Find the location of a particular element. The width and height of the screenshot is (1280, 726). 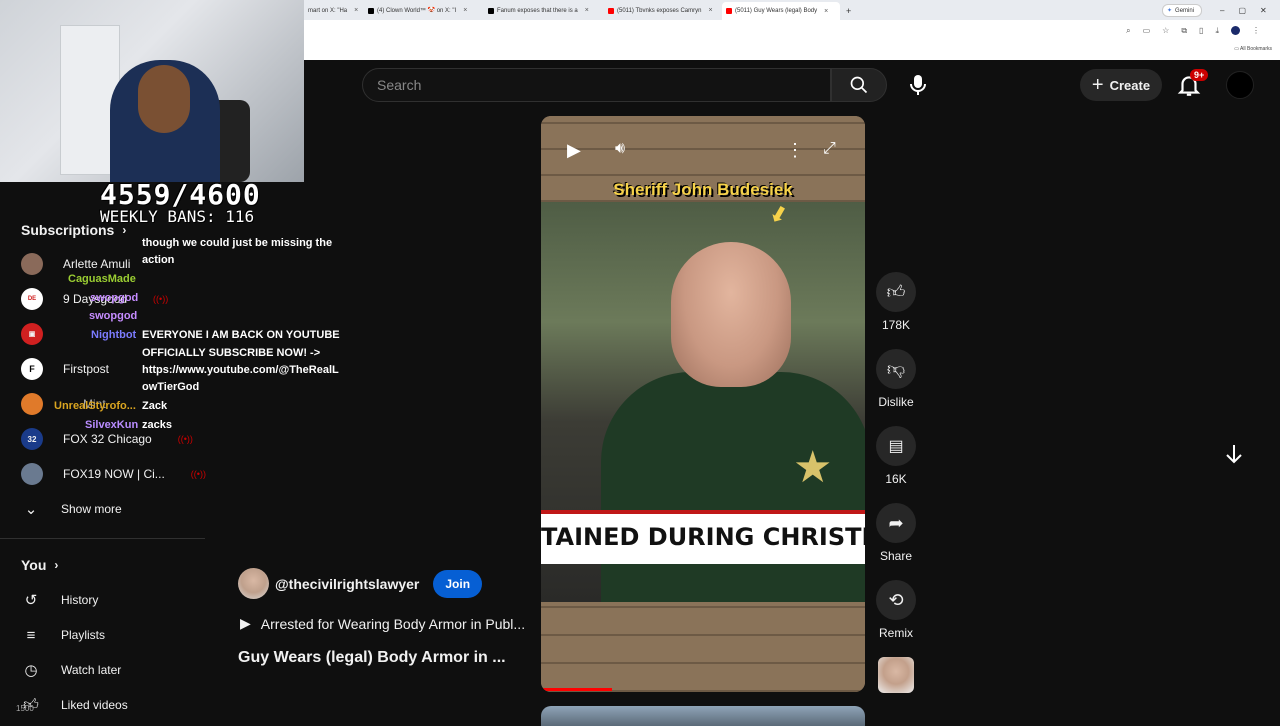

browser-tab: (4) Clown World™ 🤡 on X: "I × is located at coordinates (424, 10).